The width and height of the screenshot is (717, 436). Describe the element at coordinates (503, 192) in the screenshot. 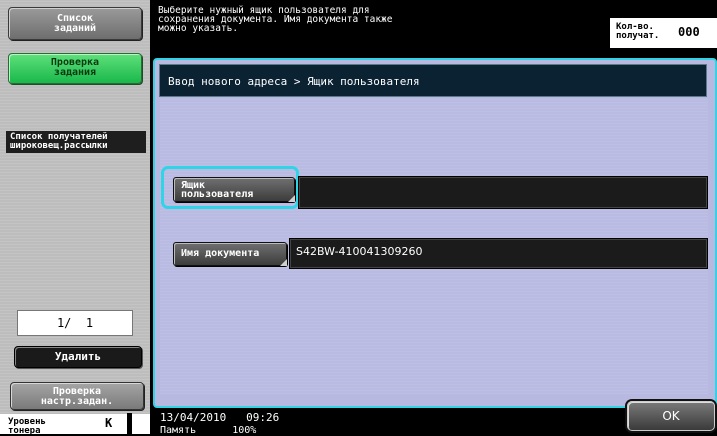

I see `user-box-field` at that location.